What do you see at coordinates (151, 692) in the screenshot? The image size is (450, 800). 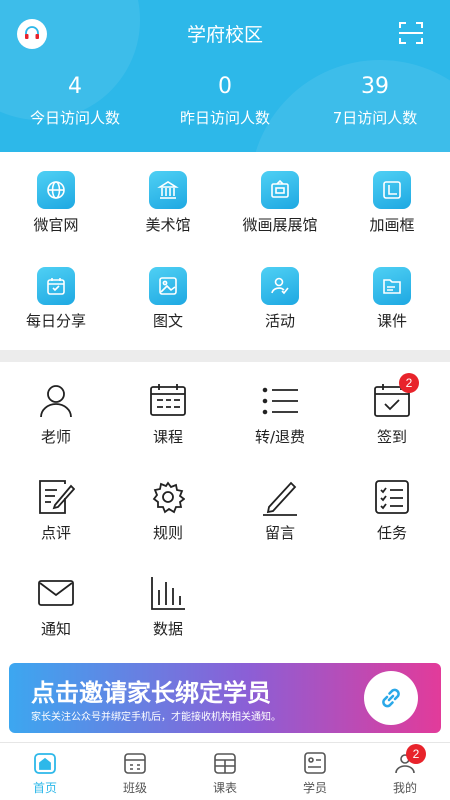 I see `banner-title: 点击邀请家长绑定学员` at bounding box center [151, 692].